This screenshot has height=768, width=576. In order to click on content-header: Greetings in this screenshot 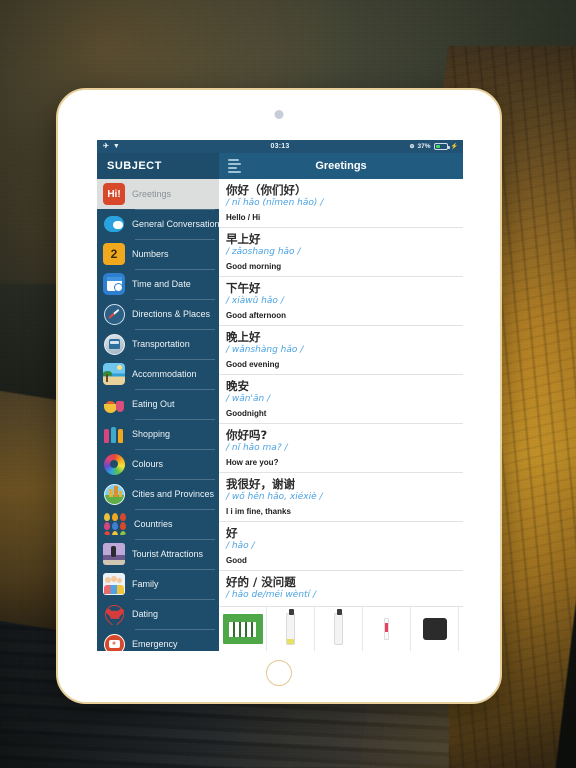, I will do `click(341, 166)`.